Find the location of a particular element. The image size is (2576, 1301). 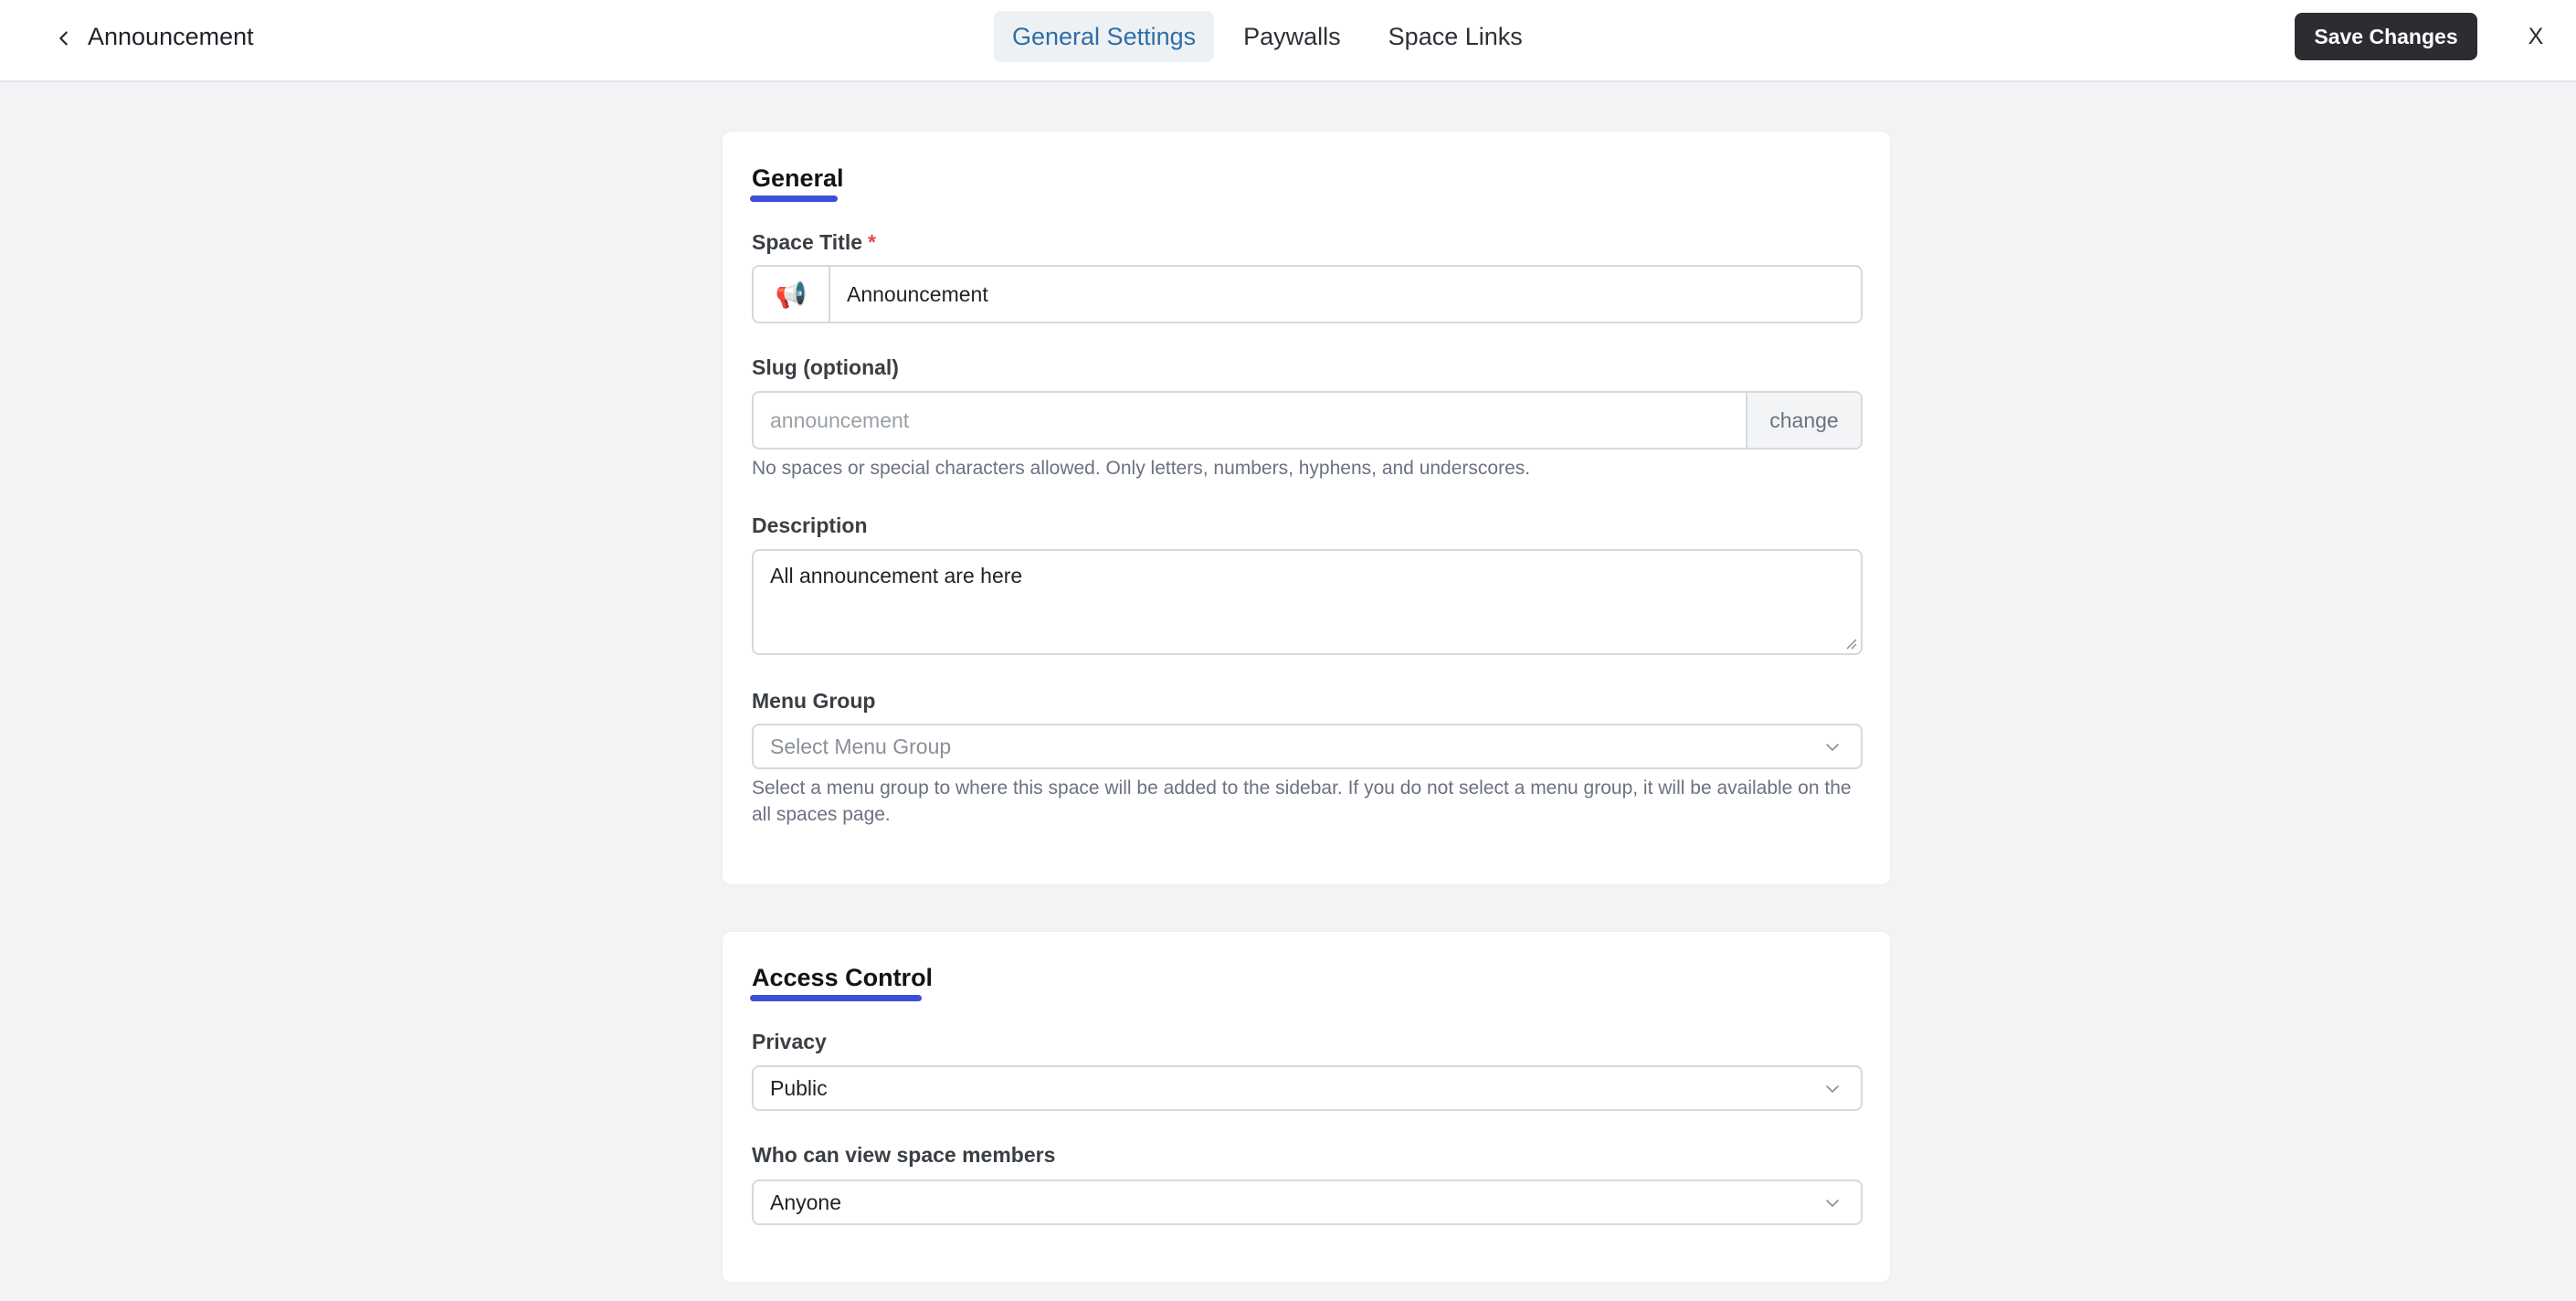

privacy-value: Public is located at coordinates (799, 1088).